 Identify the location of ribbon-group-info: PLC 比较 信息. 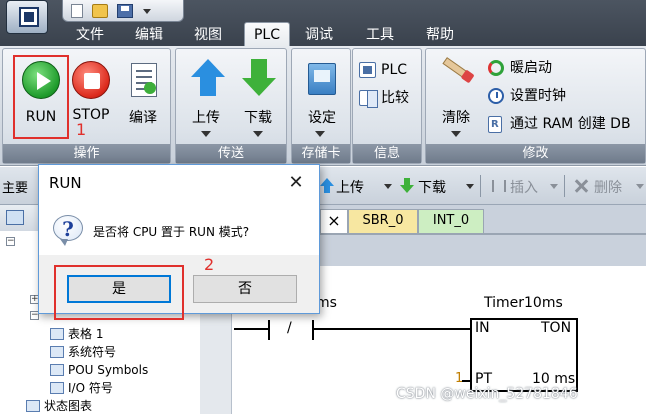
(387, 106).